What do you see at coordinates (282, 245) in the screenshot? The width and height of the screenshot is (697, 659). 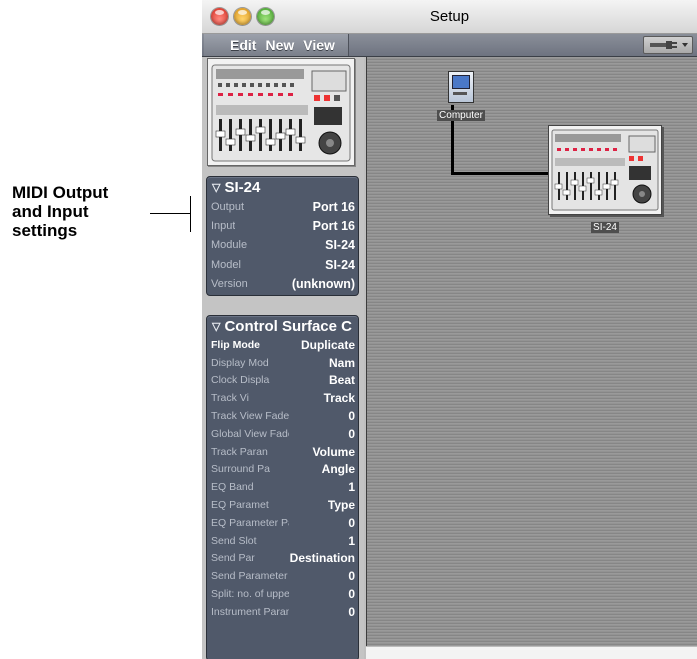 I see `setting-row-module: Module SI-24` at bounding box center [282, 245].